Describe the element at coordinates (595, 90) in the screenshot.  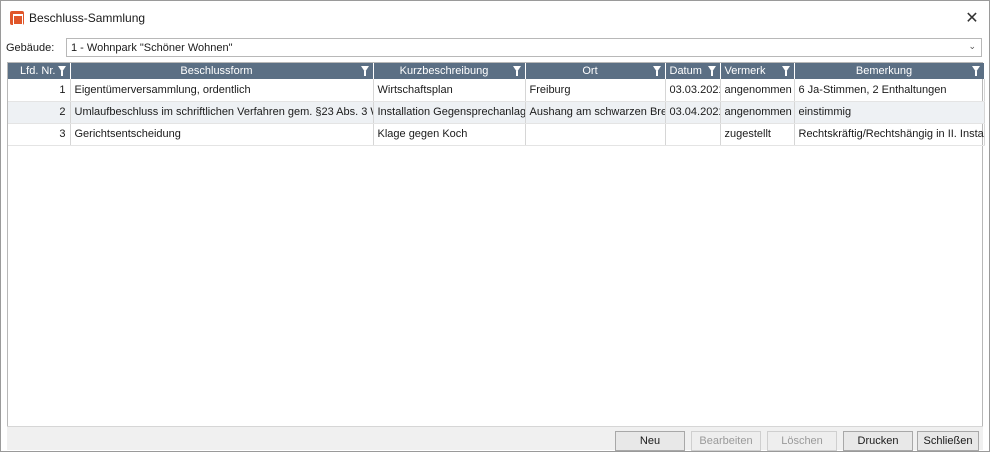
I see `cell-ort: Freiburg` at that location.